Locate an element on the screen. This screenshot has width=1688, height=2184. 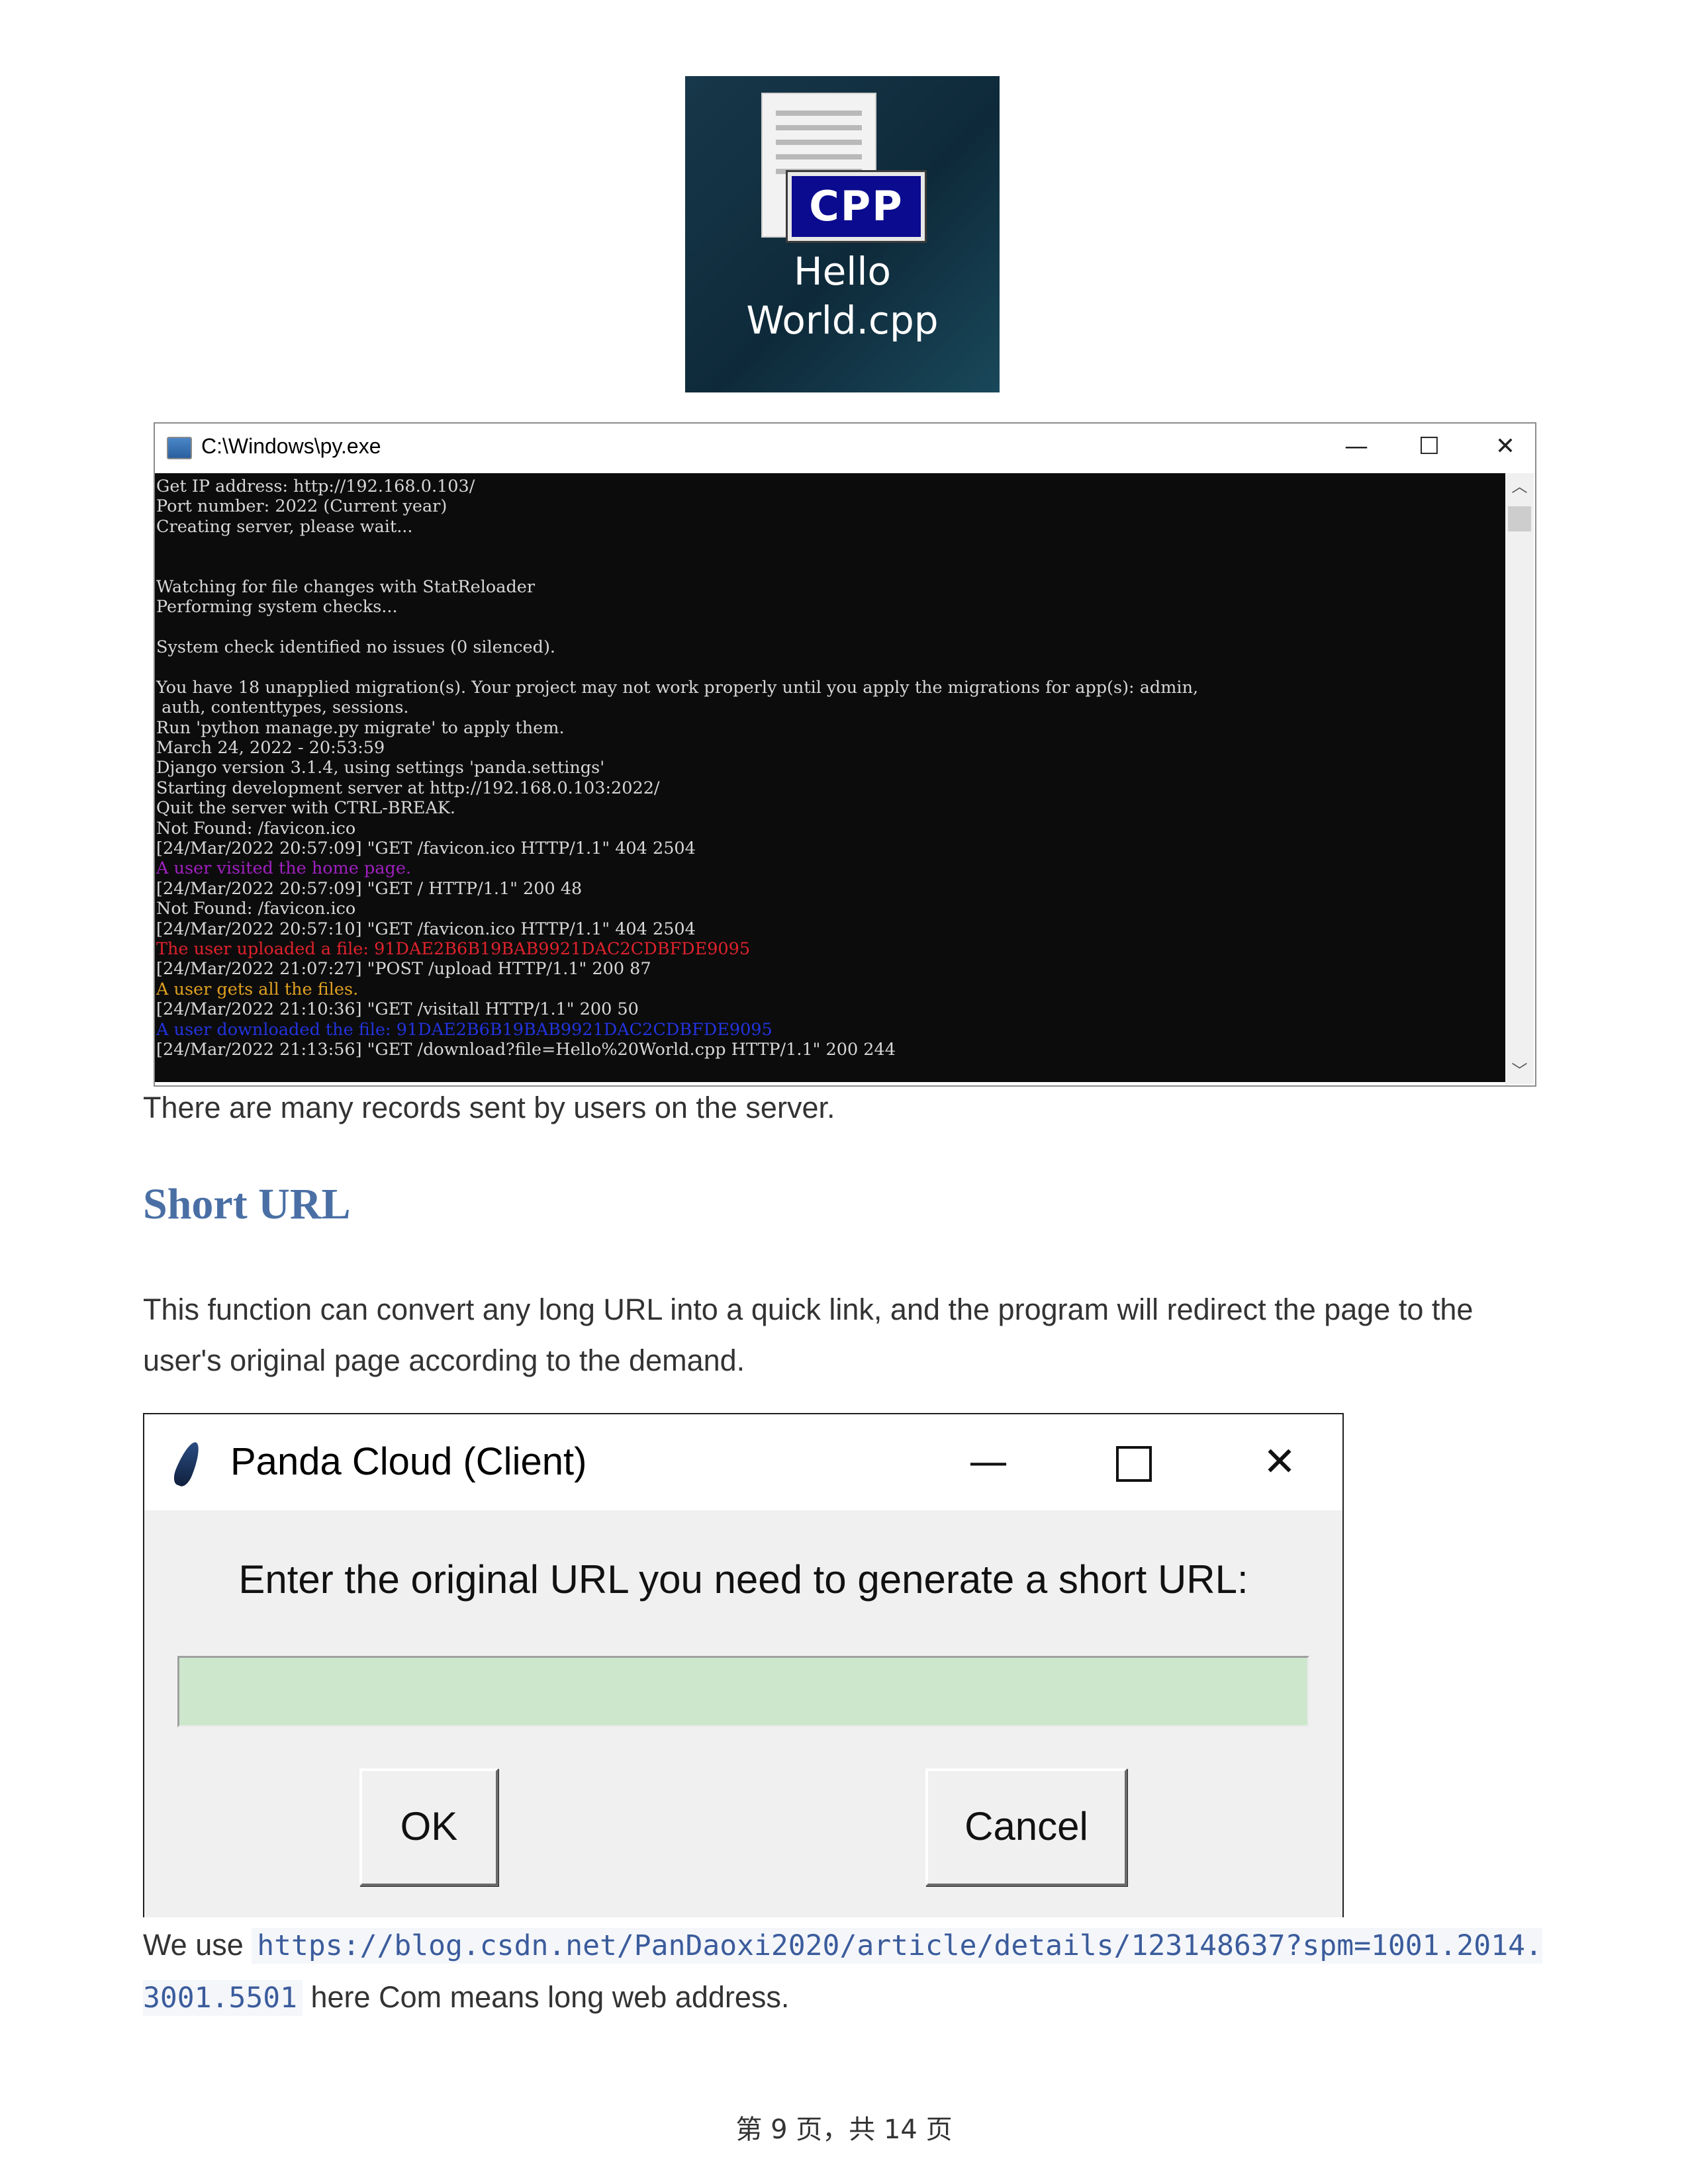
desktop-file-icon: CPP Hello World.cpp is located at coordinates (842, 234).